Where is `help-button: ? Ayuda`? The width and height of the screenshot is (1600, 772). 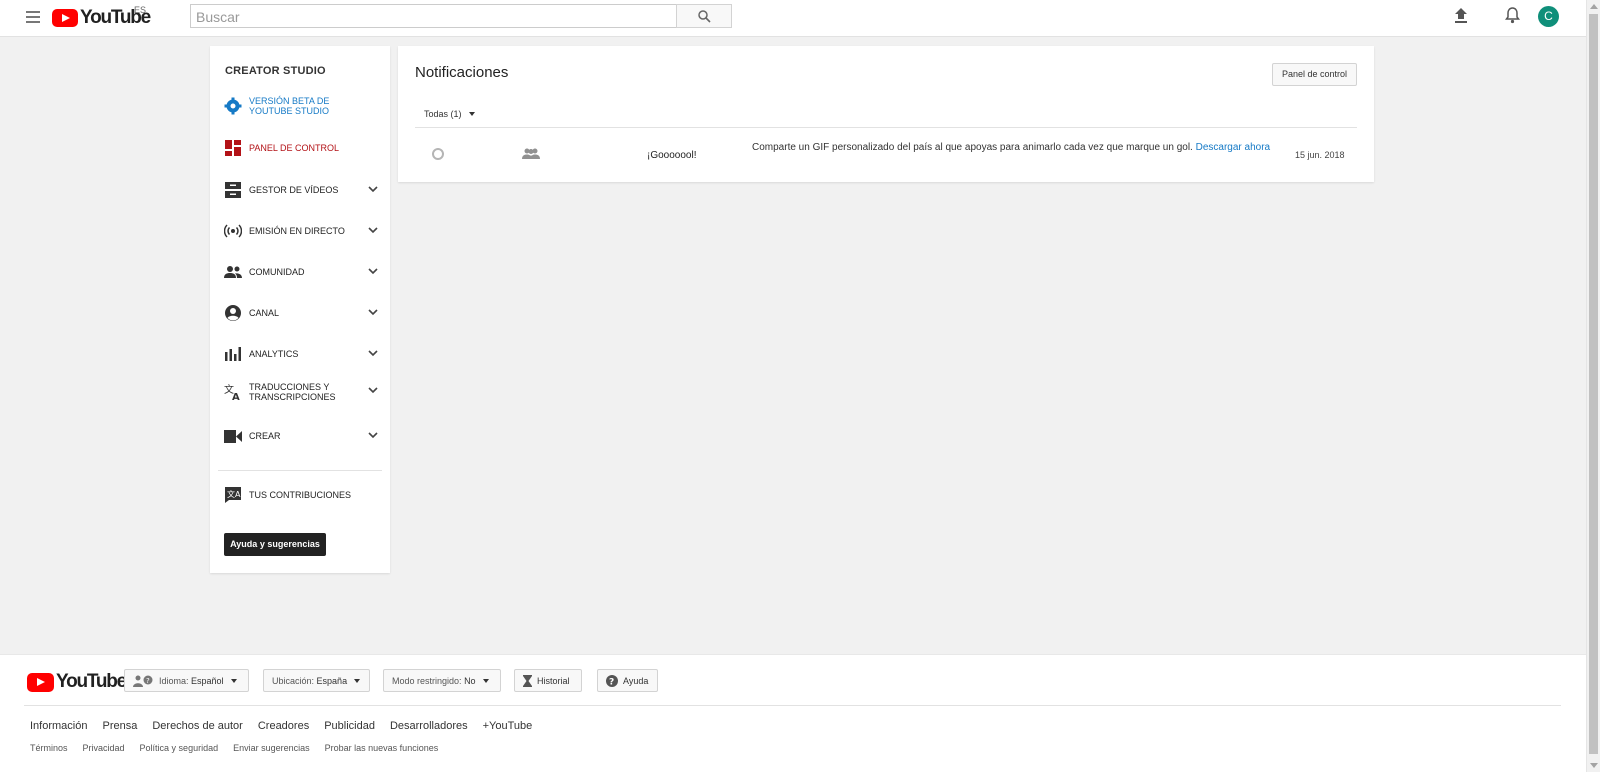
help-button: ? Ayuda is located at coordinates (627, 680).